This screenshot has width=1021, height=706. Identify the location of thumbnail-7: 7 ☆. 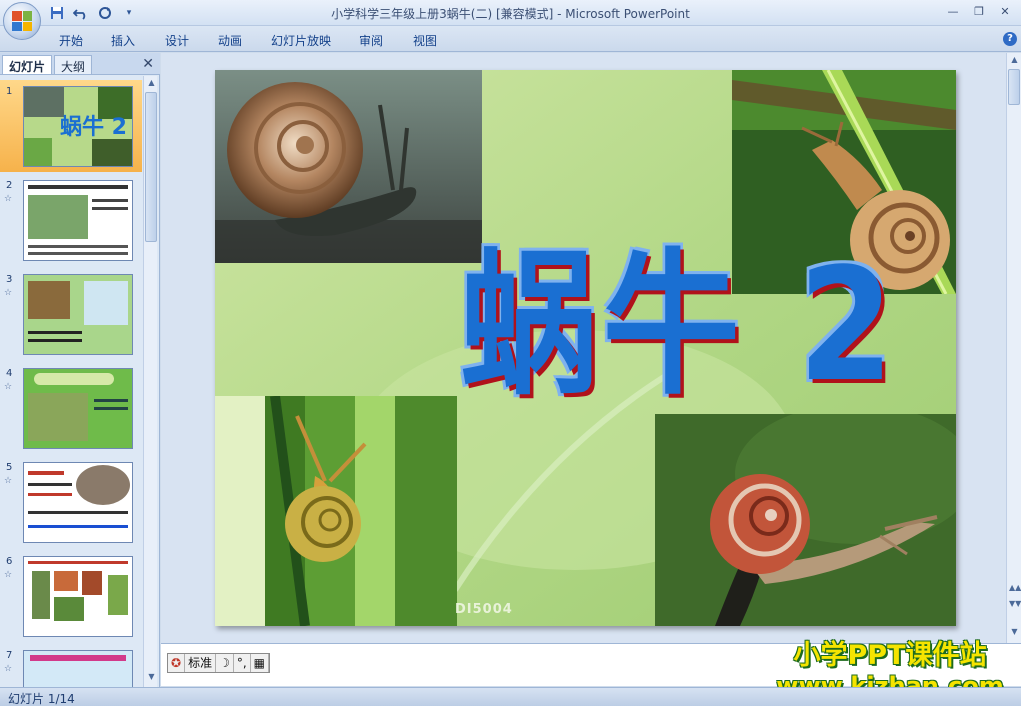
(71, 665).